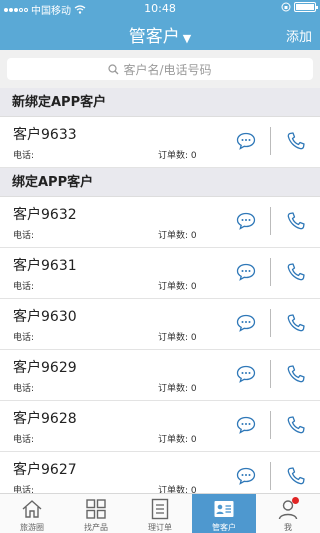 The image size is (320, 533). I want to click on tab-label: 理订单, so click(160, 527).